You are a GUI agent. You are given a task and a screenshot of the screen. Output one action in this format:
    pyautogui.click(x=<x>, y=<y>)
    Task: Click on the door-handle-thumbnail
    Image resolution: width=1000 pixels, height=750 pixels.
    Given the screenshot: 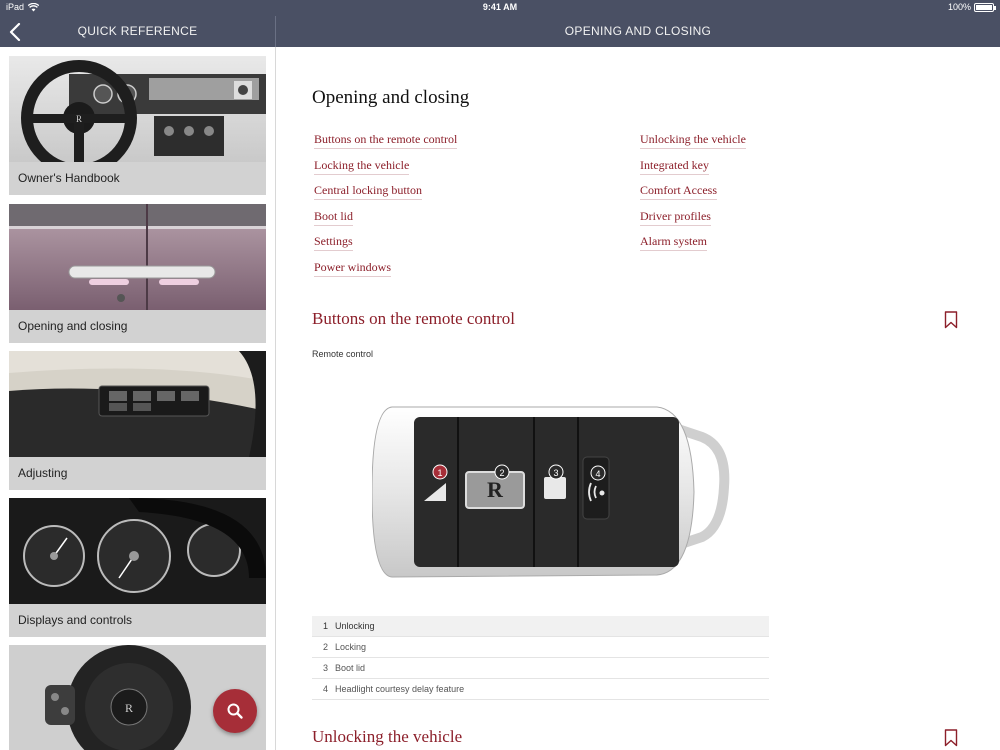 What is the action you would take?
    pyautogui.click(x=137, y=257)
    